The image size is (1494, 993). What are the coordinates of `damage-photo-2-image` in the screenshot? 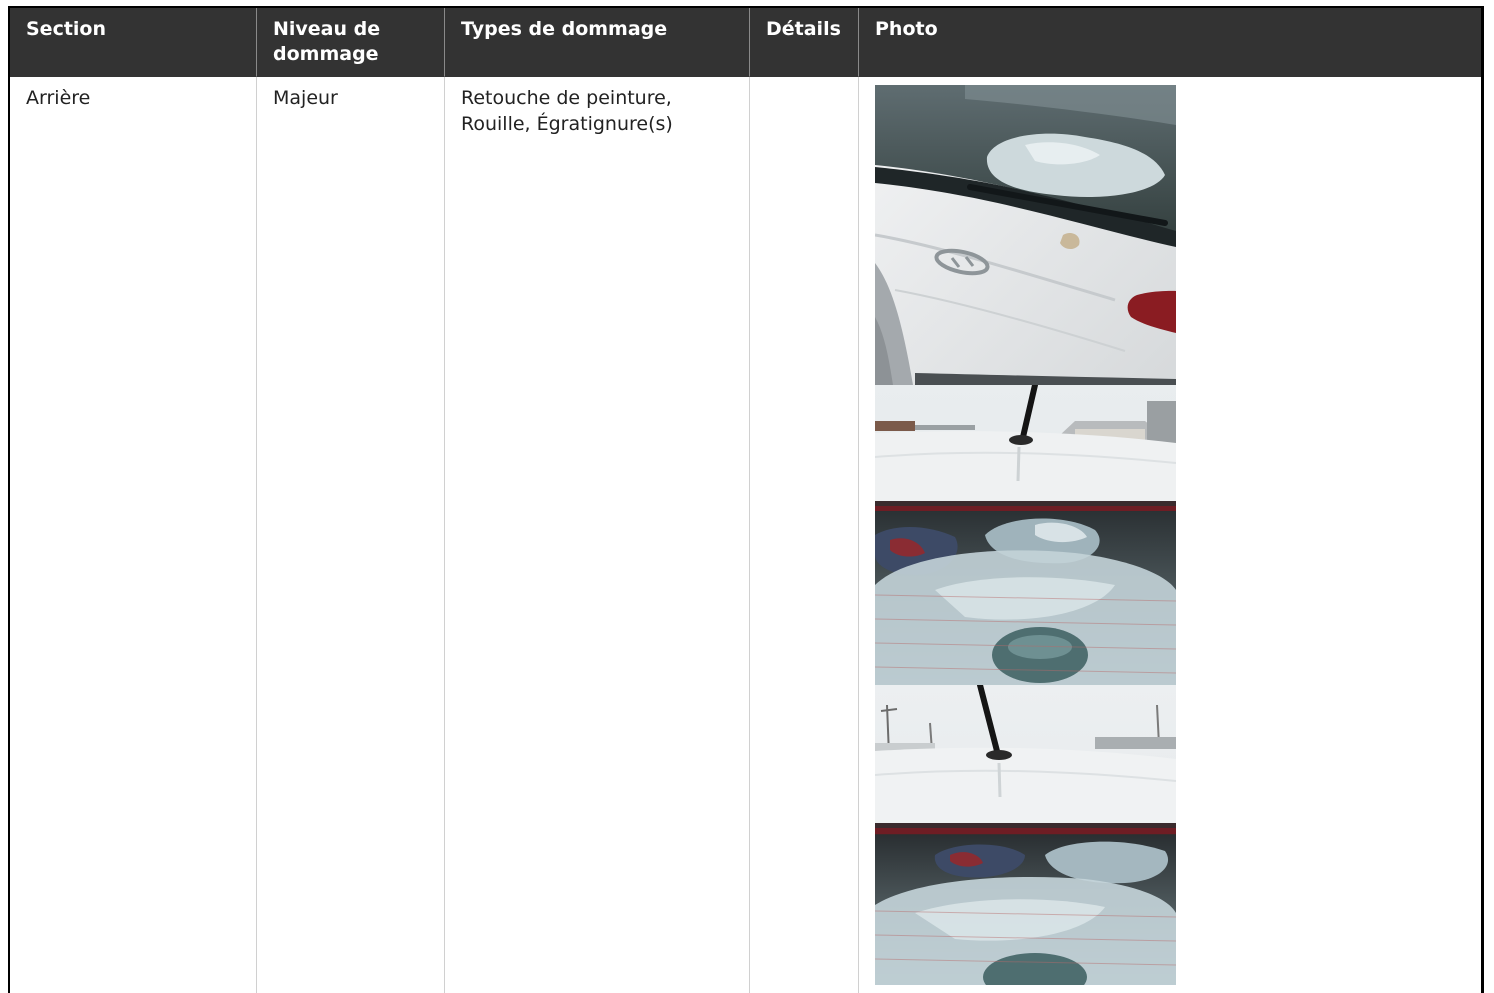 It's located at (1025, 535).